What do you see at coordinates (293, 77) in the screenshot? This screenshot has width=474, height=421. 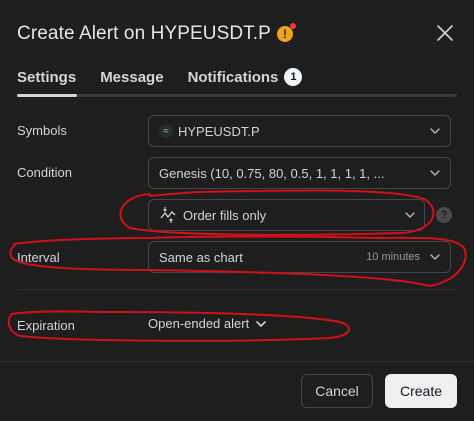 I see `notifications-count-badge: 1` at bounding box center [293, 77].